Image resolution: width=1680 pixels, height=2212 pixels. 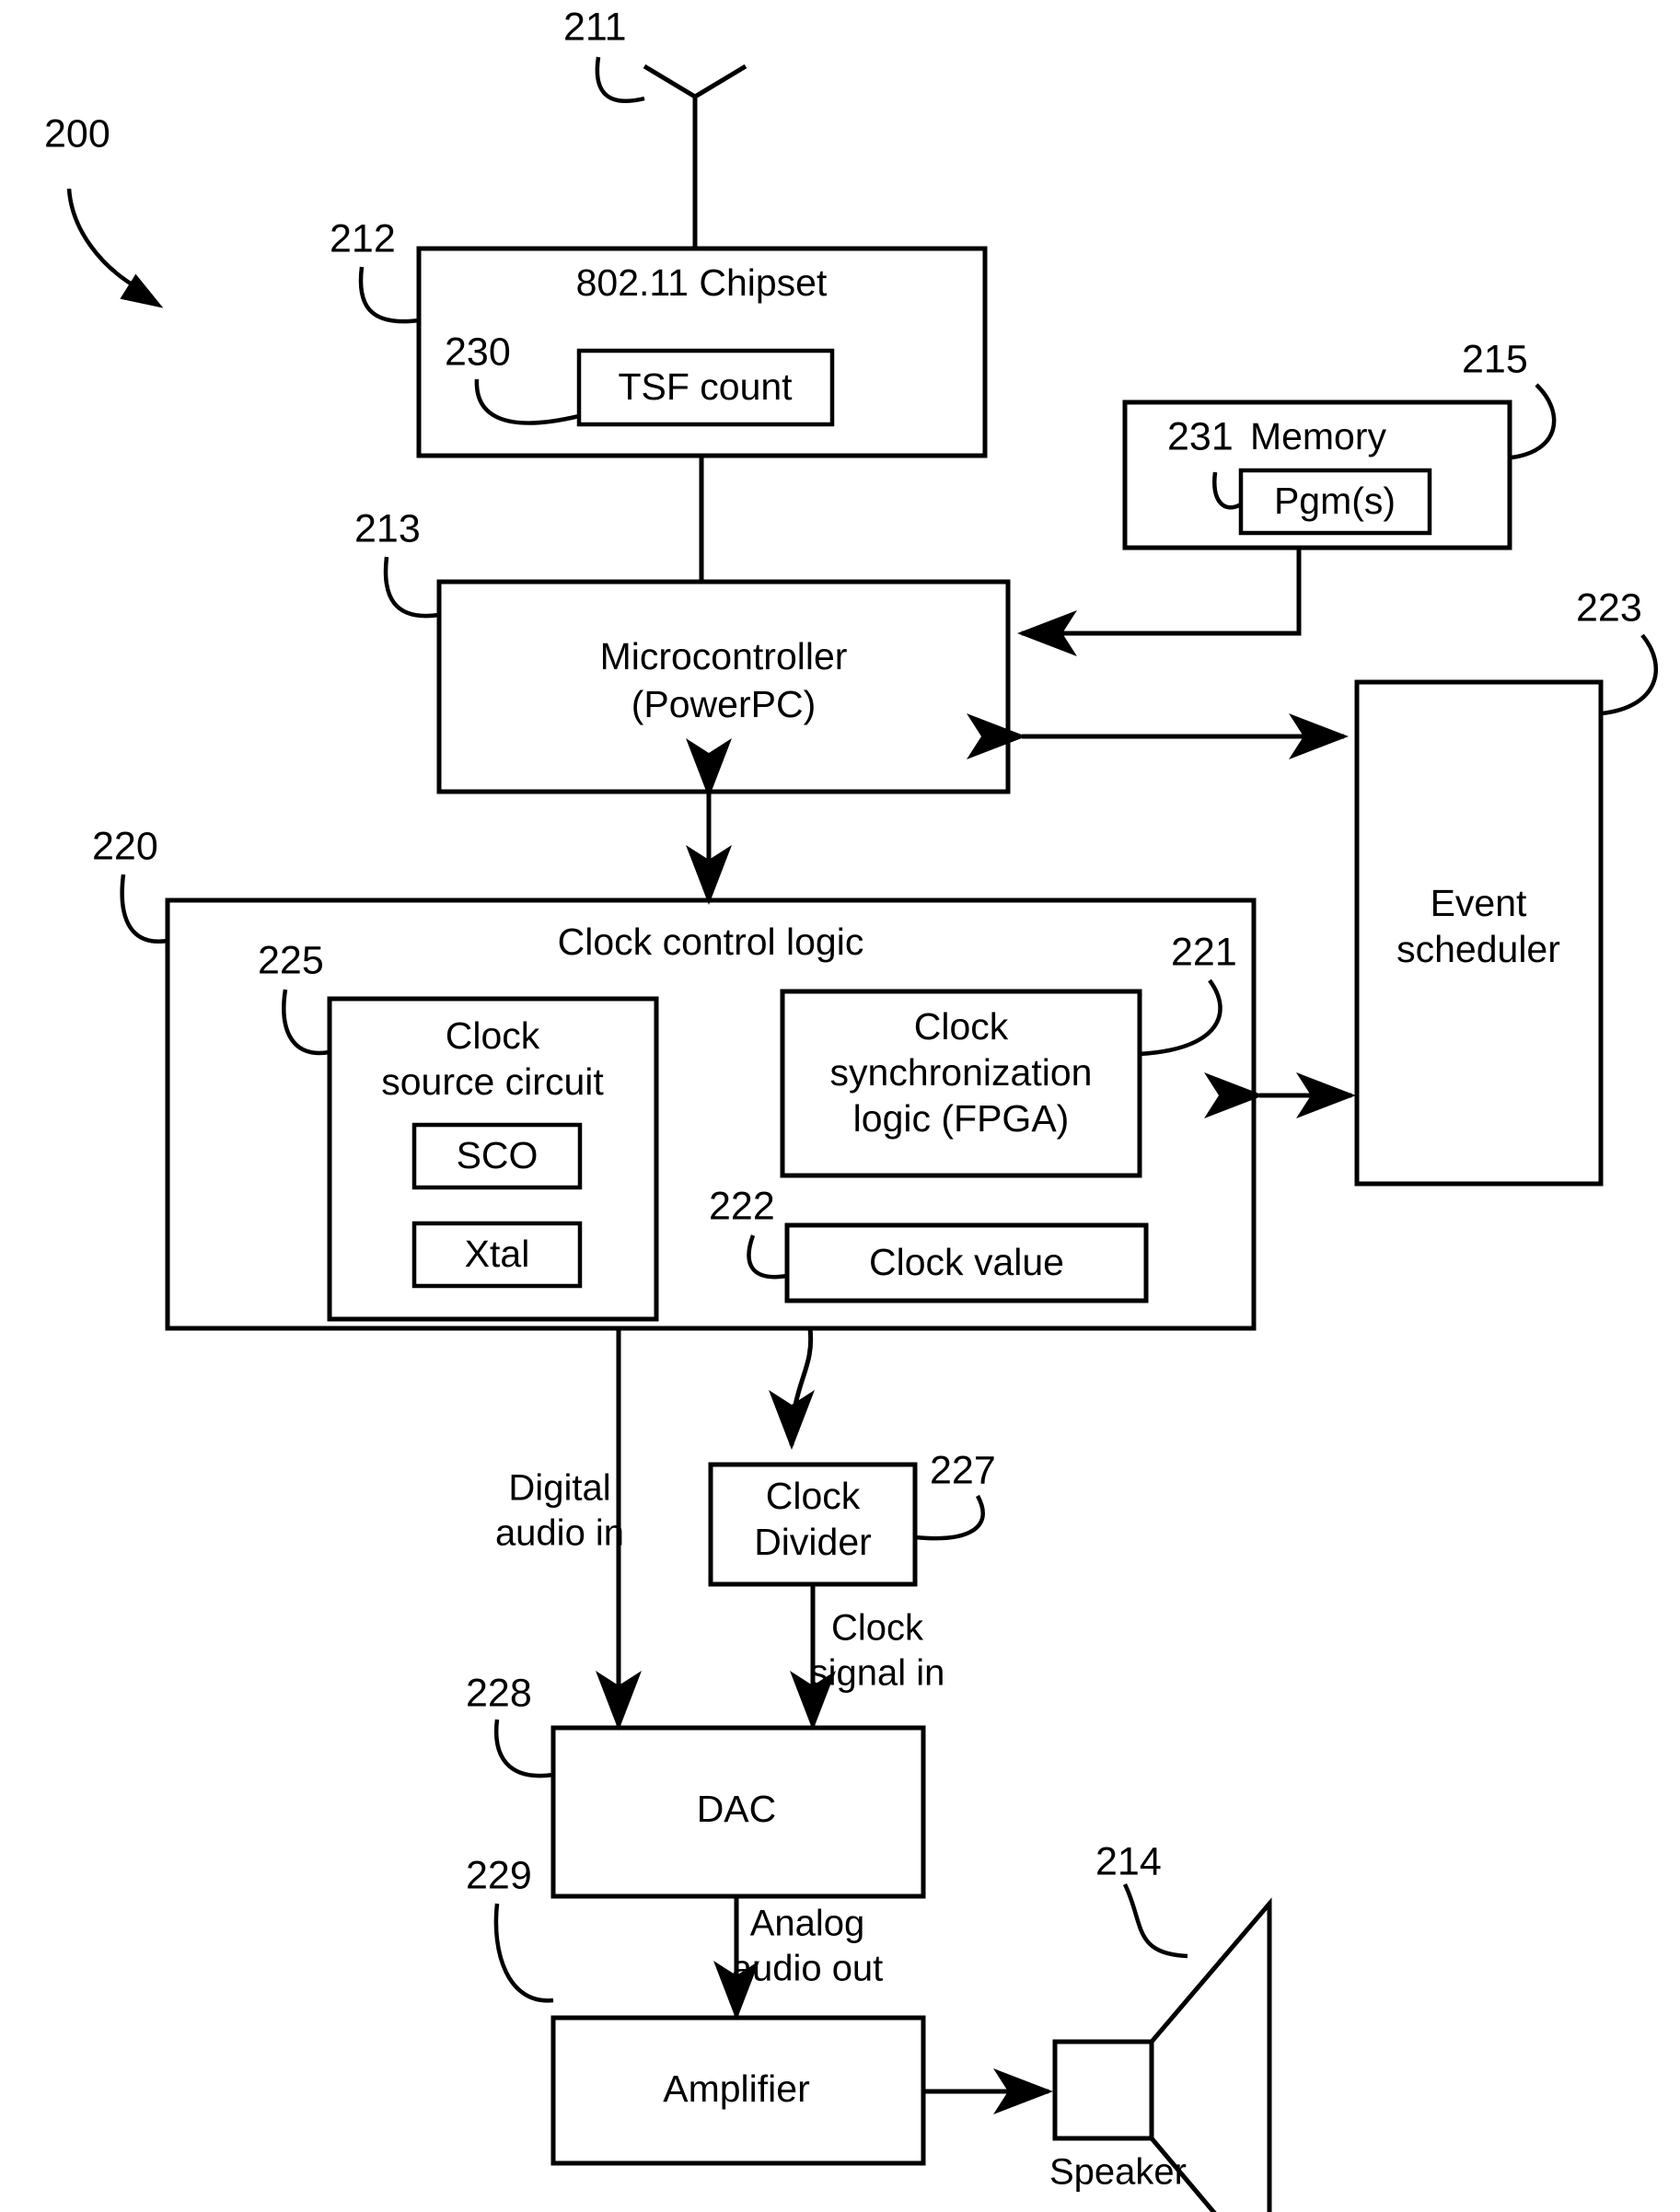 I want to click on clock-divider-label-line2: Divider, so click(x=813, y=1542).